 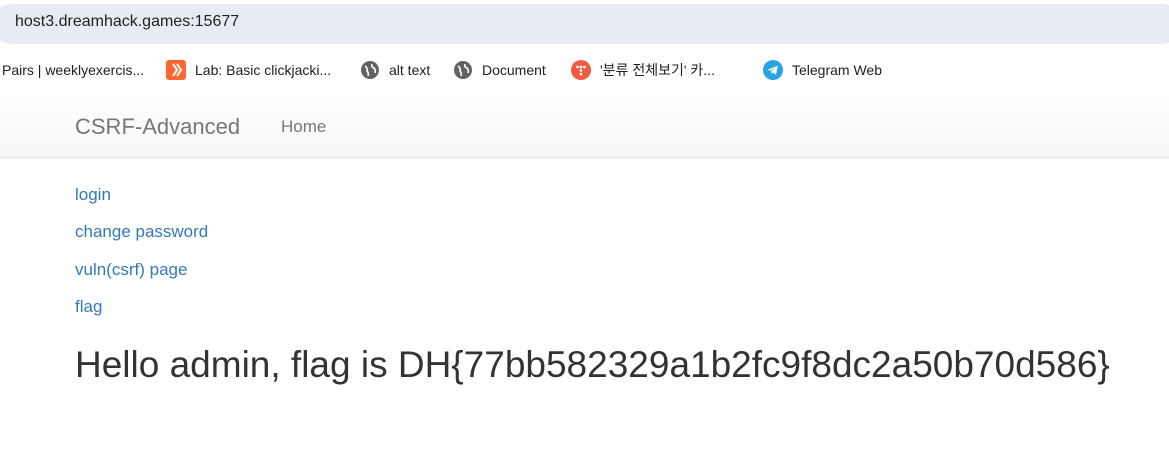 What do you see at coordinates (581, 70) in the screenshot?
I see `tistory-icon` at bounding box center [581, 70].